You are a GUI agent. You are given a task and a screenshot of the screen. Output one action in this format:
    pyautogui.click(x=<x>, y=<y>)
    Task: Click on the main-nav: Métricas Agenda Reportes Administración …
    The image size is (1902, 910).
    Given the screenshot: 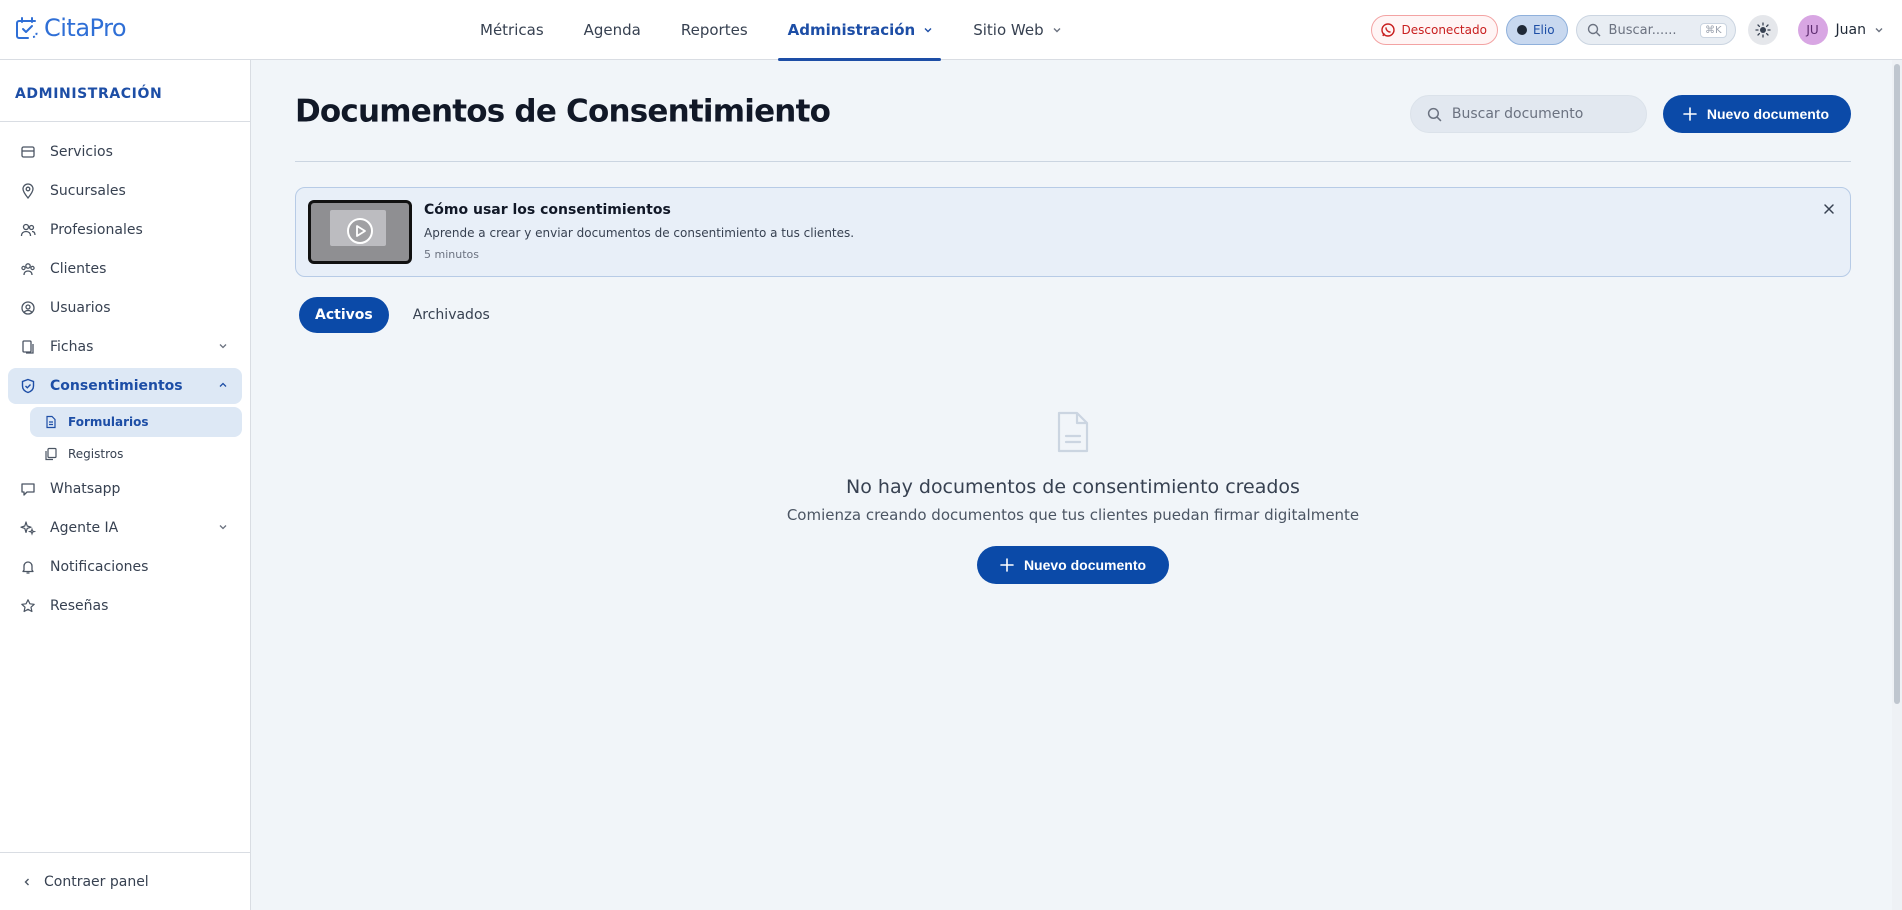 What is the action you would take?
    pyautogui.click(x=771, y=30)
    